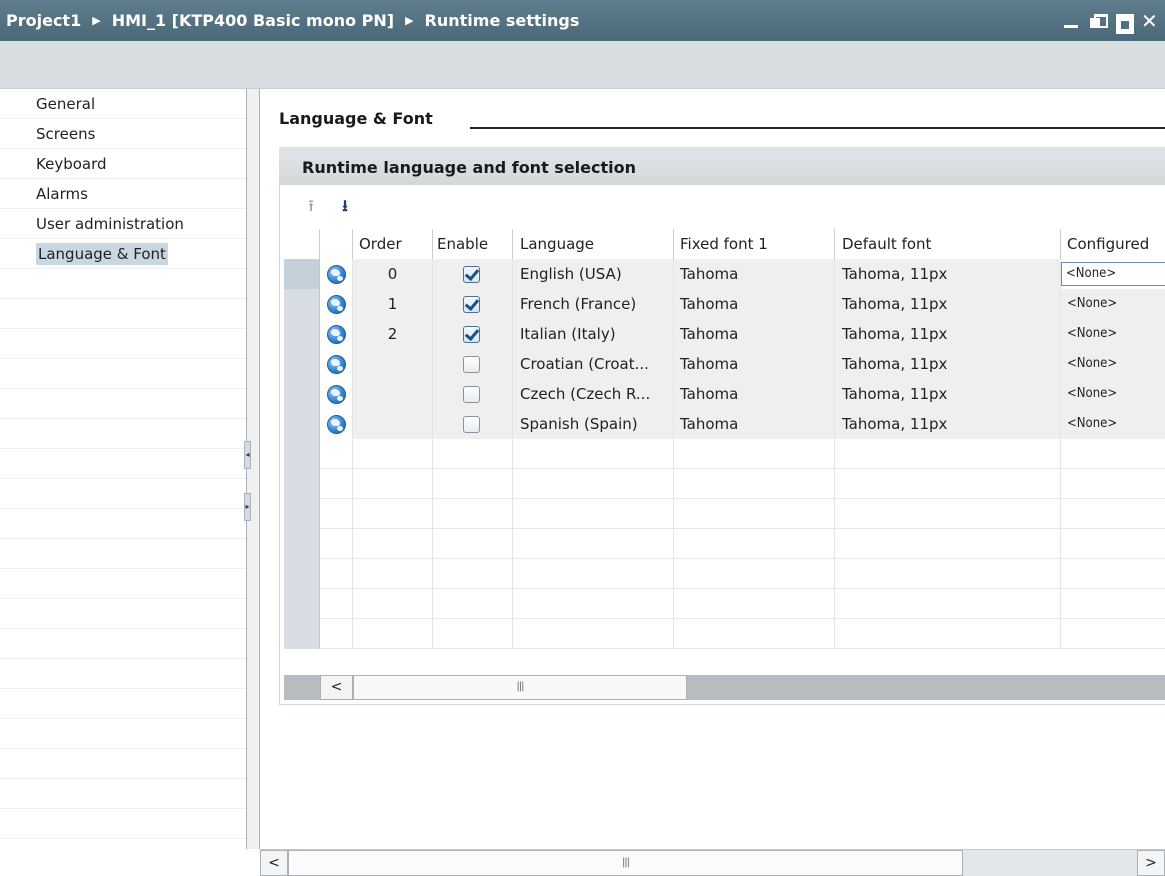  Describe the element at coordinates (247, 507) in the screenshot. I see `expand-right-icon: ▸` at that location.